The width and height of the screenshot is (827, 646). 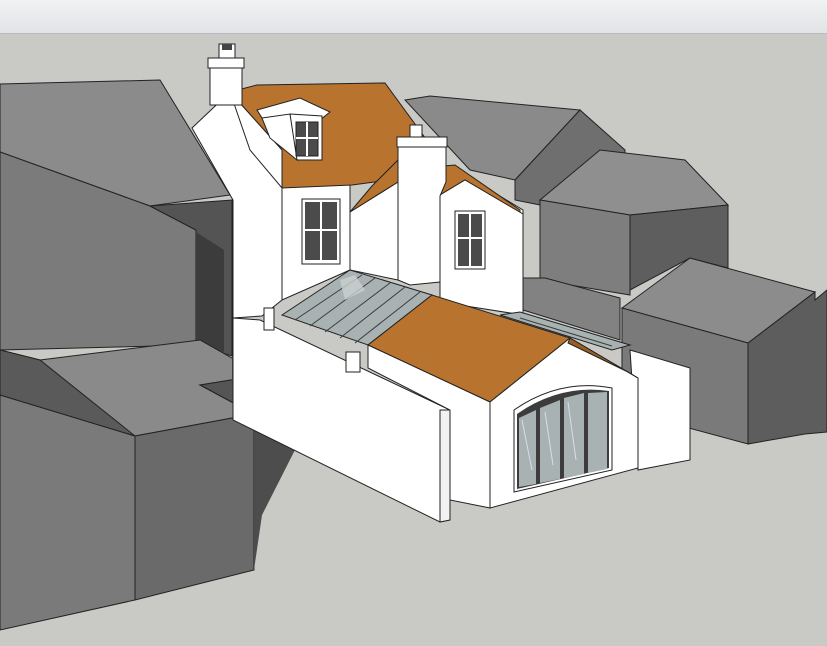 What do you see at coordinates (413, 17) in the screenshot?
I see `toolbar-strip` at bounding box center [413, 17].